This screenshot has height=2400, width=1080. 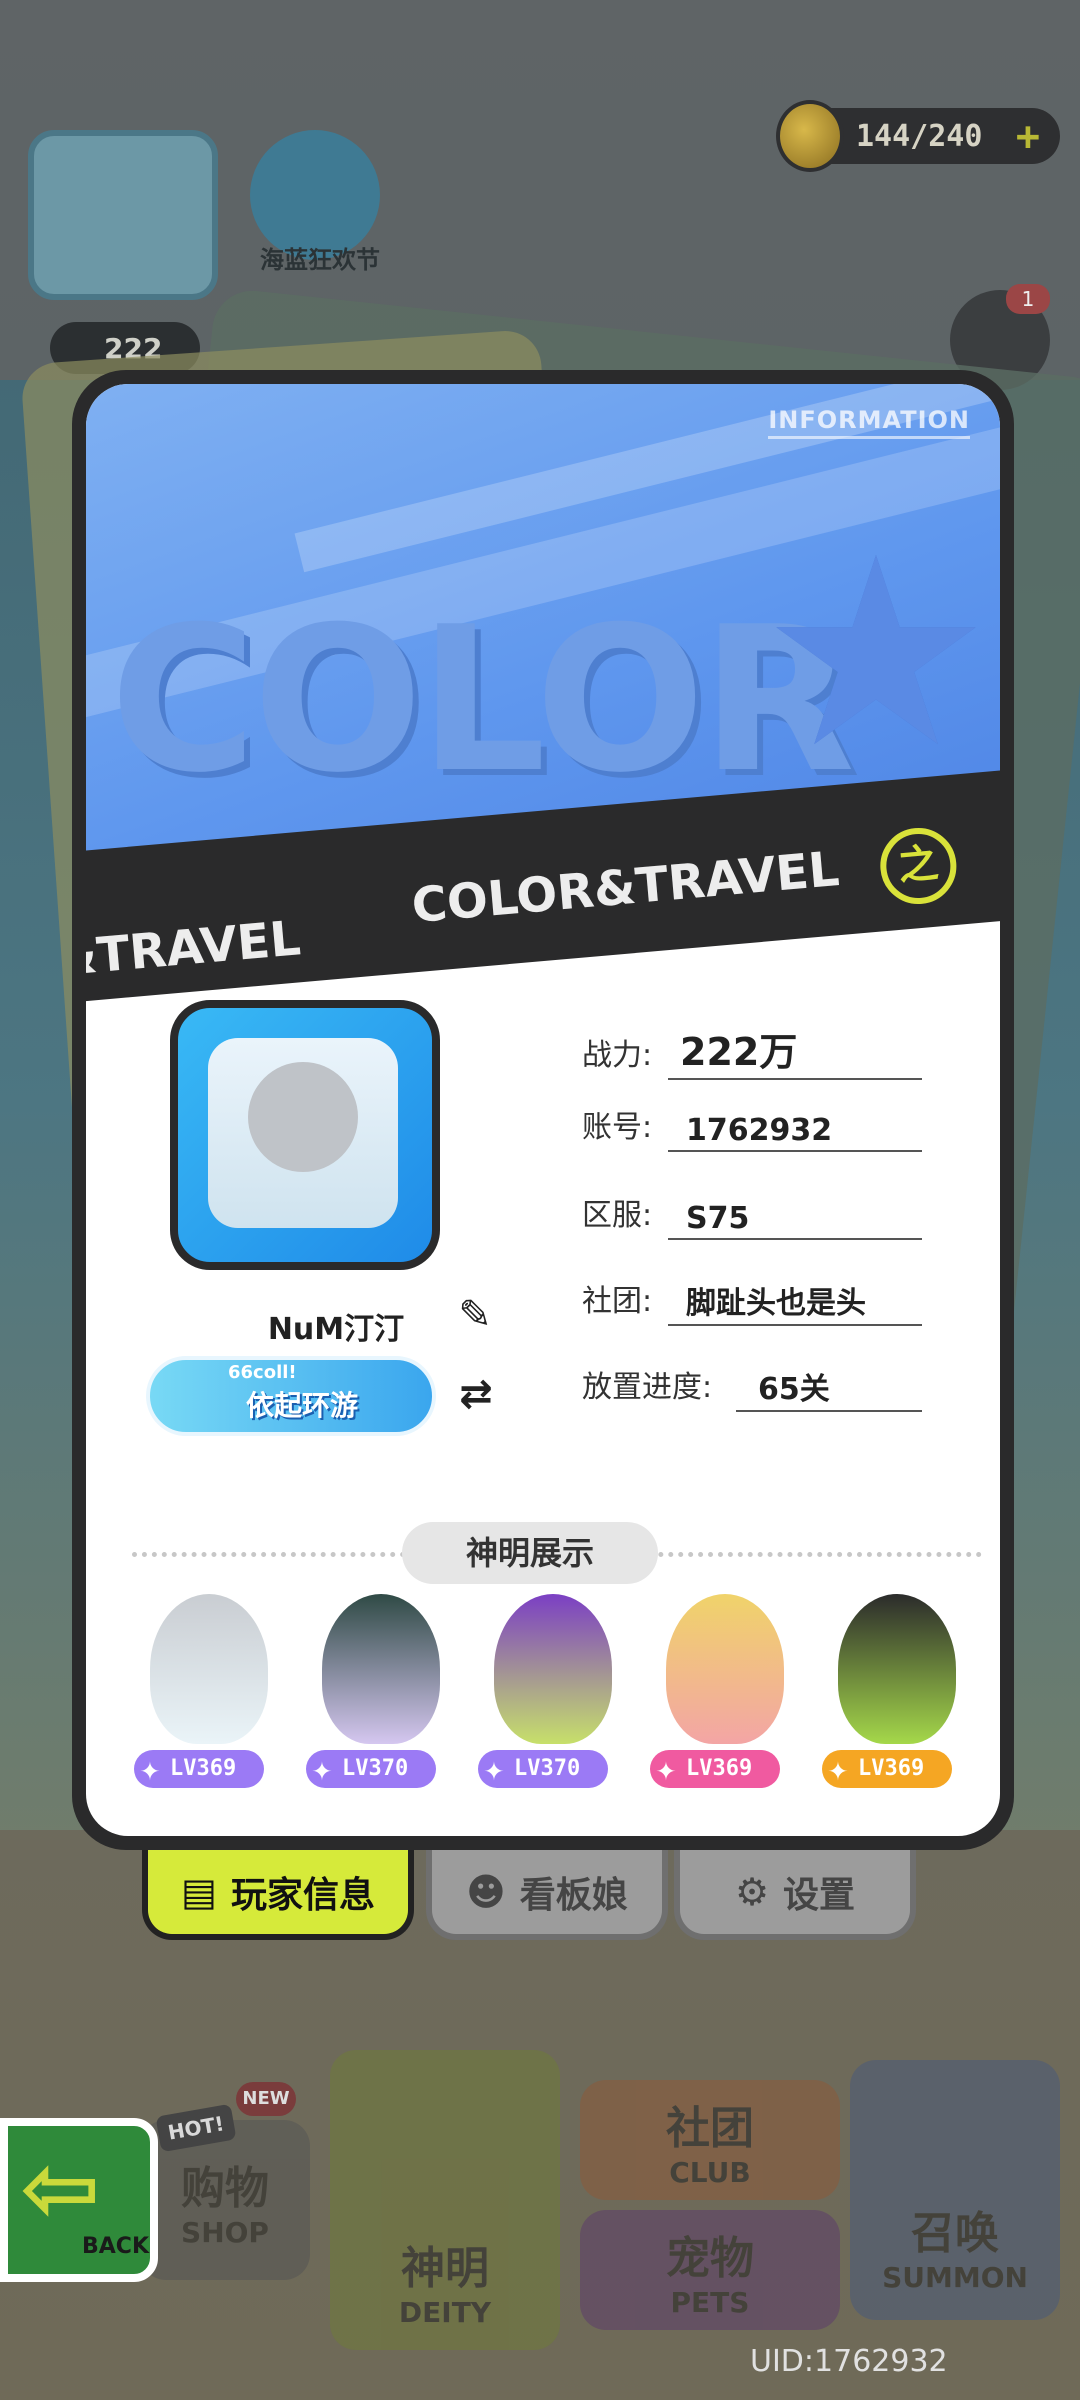 I want to click on tab-label: 设置, so click(x=819, y=1895).